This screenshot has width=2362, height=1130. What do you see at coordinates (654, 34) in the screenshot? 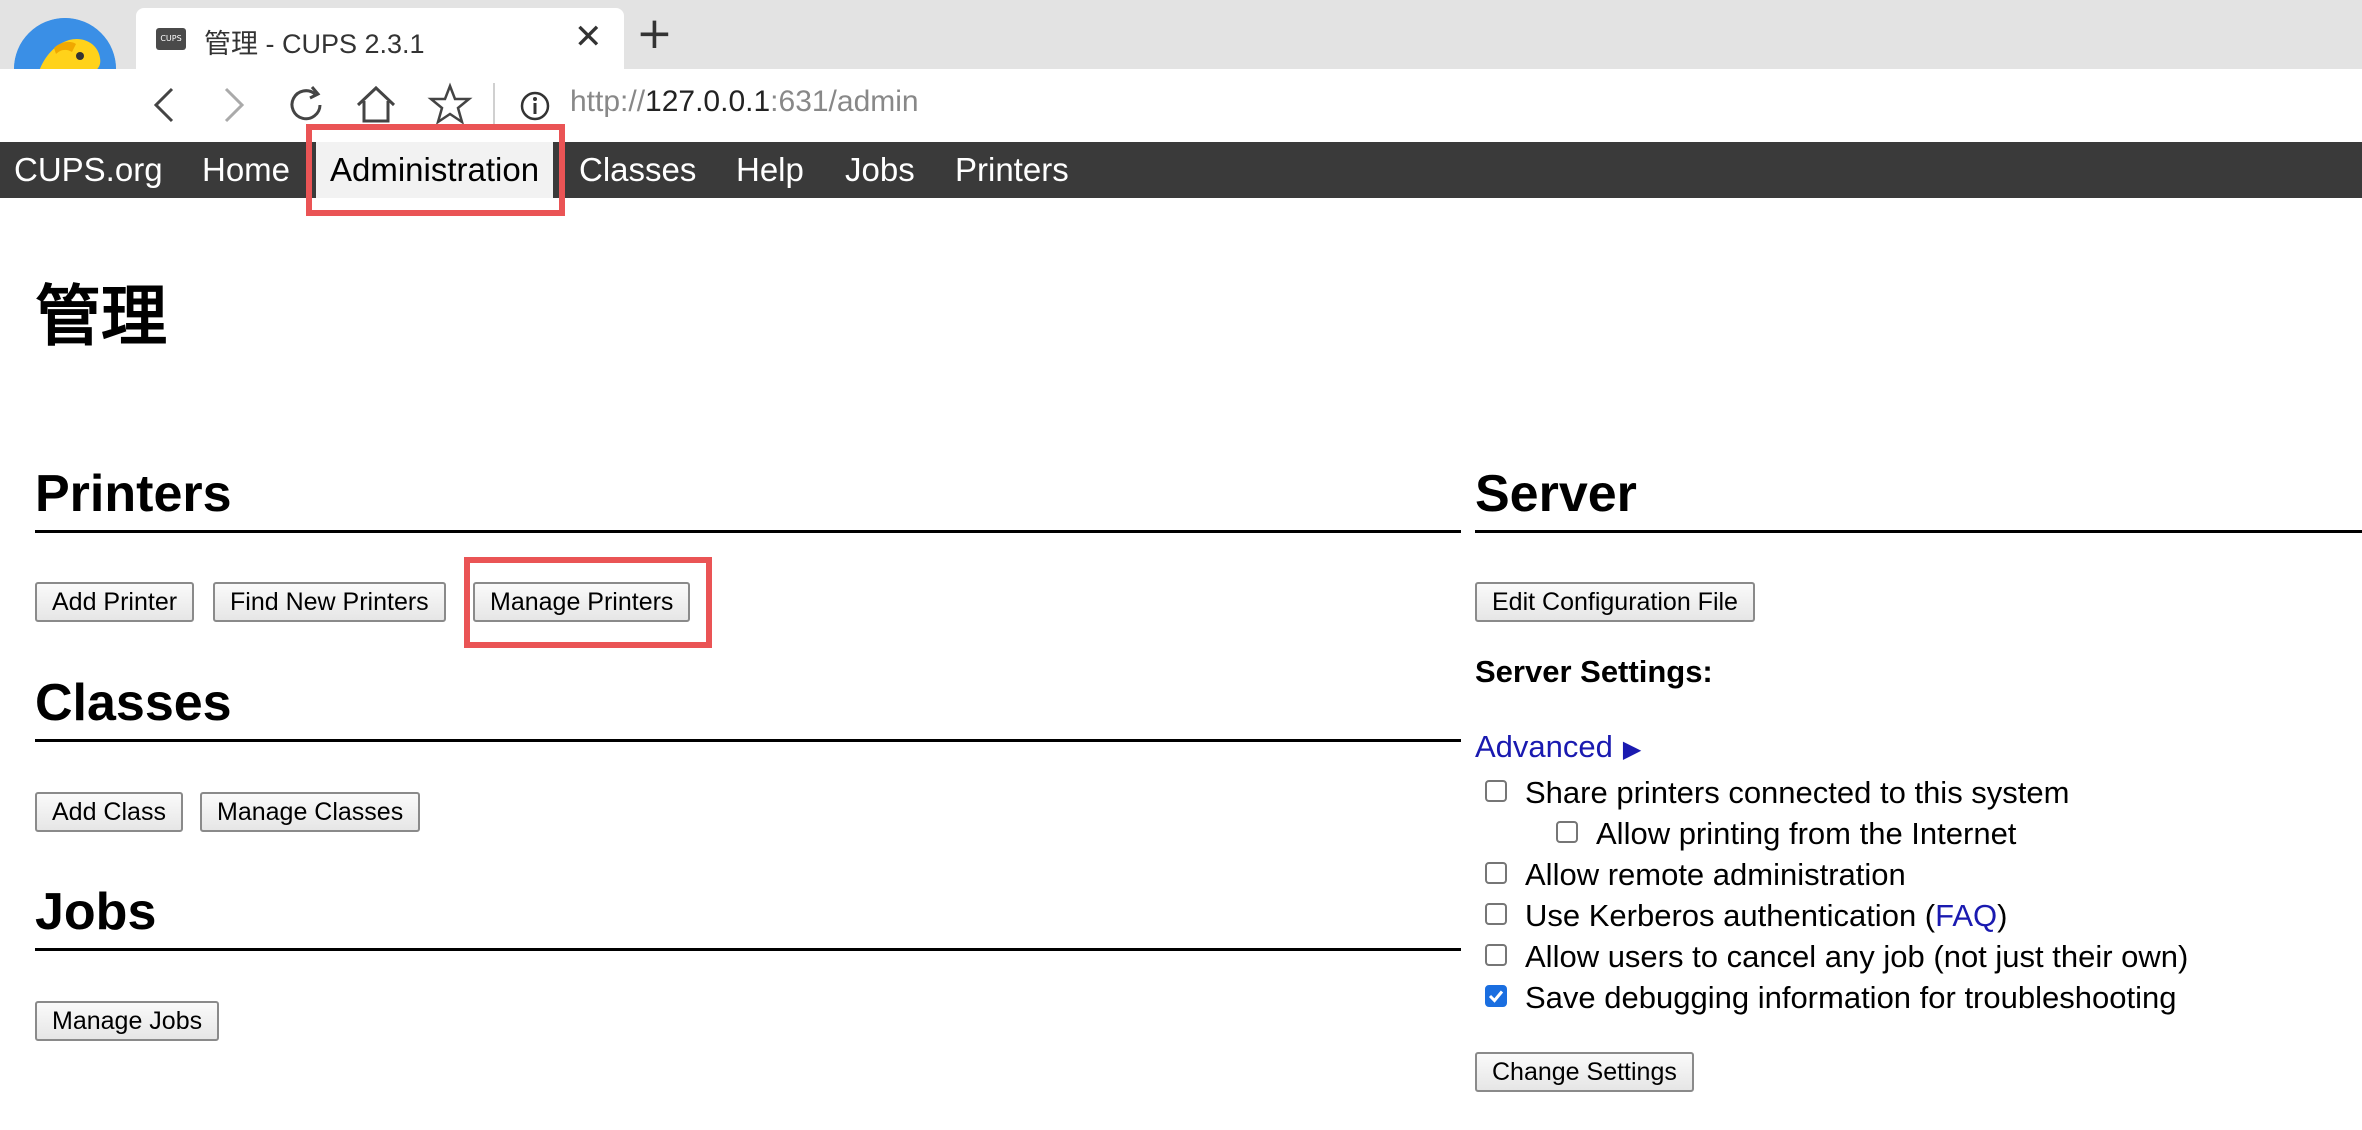
I see `new-tab-icon: +` at bounding box center [654, 34].